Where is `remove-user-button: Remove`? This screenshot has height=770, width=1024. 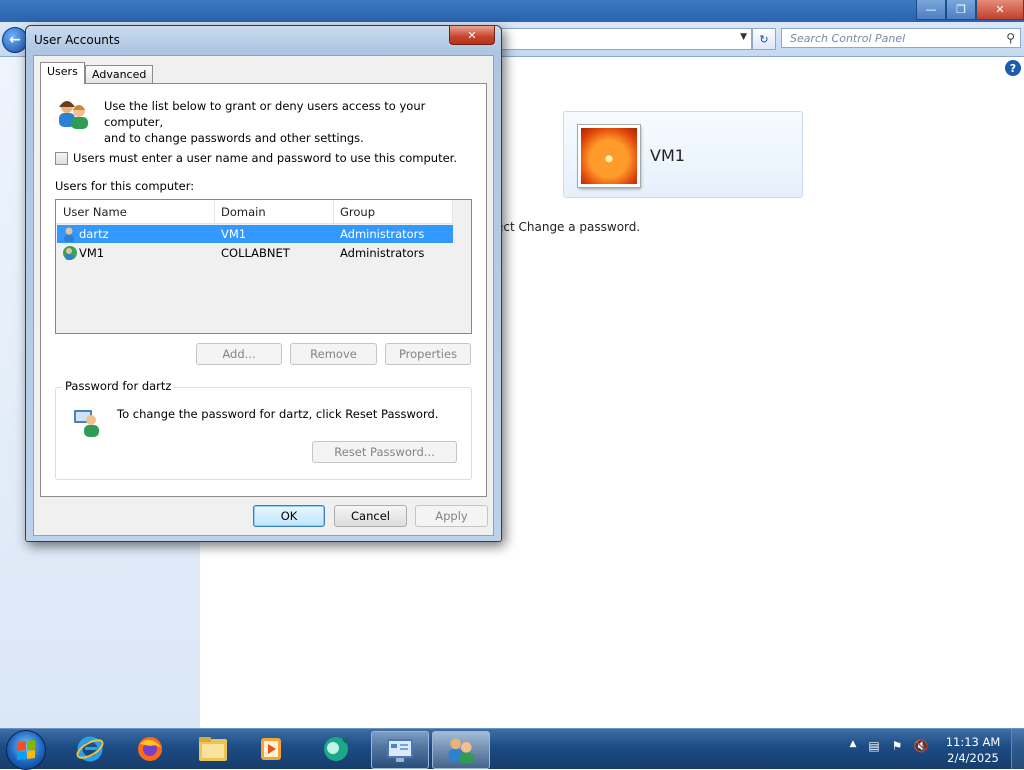 remove-user-button: Remove is located at coordinates (333, 354).